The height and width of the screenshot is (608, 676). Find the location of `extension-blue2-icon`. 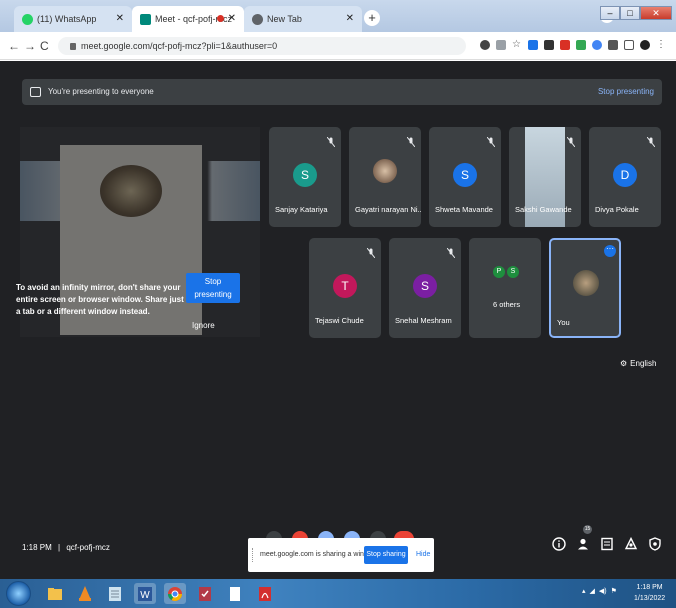

extension-blue2-icon is located at coordinates (597, 45).